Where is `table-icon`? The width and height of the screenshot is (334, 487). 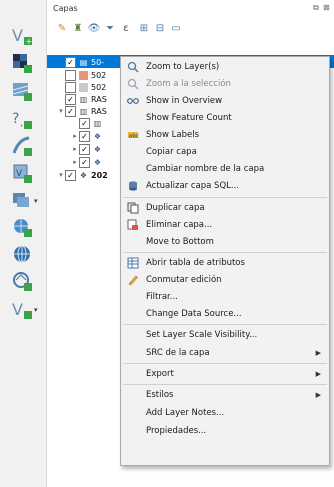 table-icon is located at coordinates (133, 263).